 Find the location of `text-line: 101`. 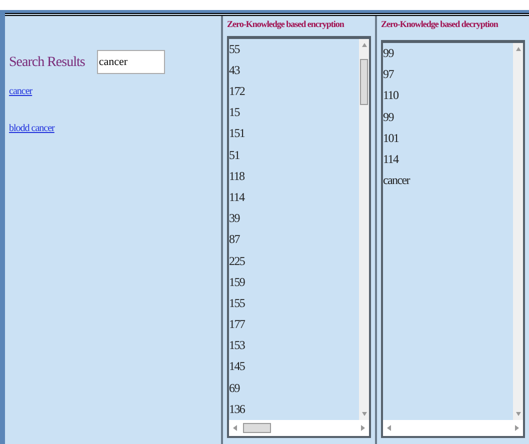

text-line: 101 is located at coordinates (391, 138).